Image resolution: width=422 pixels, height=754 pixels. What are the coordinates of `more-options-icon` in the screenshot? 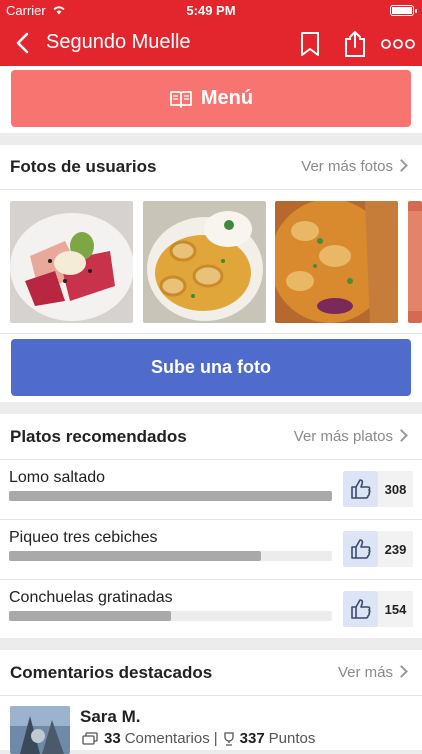 It's located at (398, 44).